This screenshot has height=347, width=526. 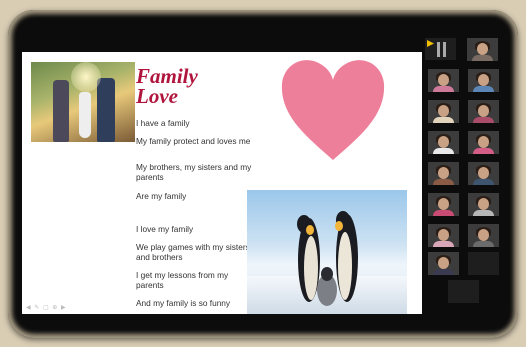 I want to click on penguins-photo, so click(x=327, y=252).